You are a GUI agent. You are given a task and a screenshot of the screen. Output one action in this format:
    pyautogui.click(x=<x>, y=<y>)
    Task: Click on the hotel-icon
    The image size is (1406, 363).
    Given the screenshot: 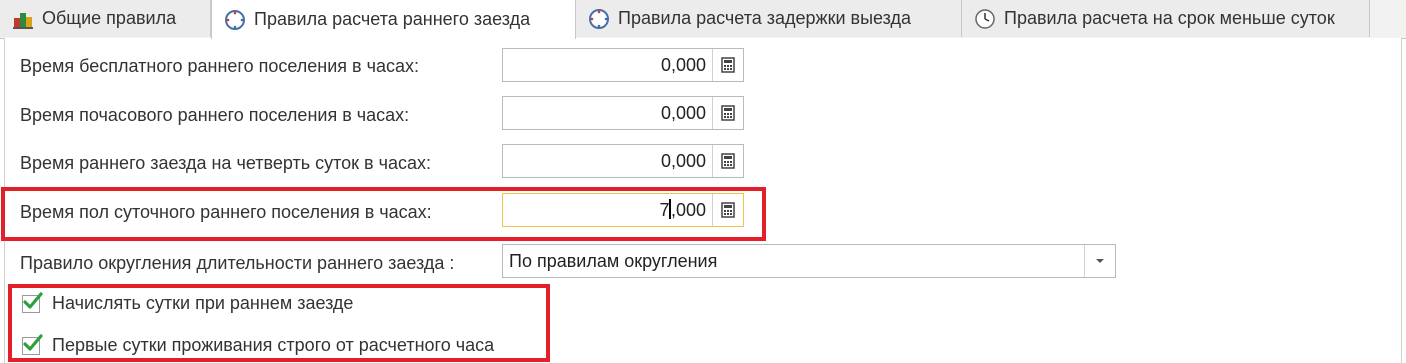 What is the action you would take?
    pyautogui.click(x=23, y=19)
    